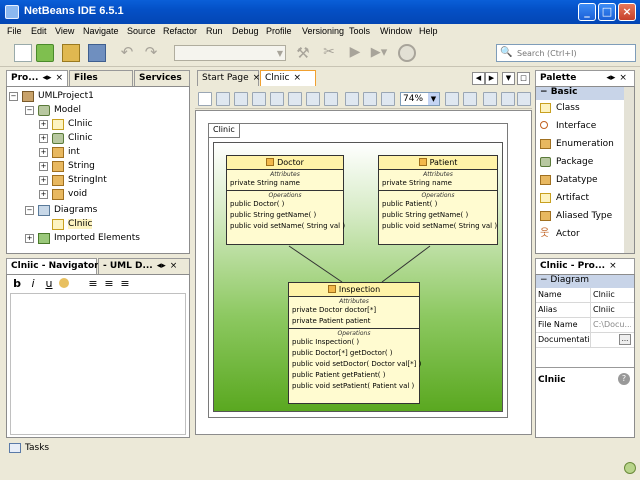 This screenshot has width=640, height=480. What do you see at coordinates (329, 53) in the screenshot?
I see `clean-build-icon: ✂` at bounding box center [329, 53].